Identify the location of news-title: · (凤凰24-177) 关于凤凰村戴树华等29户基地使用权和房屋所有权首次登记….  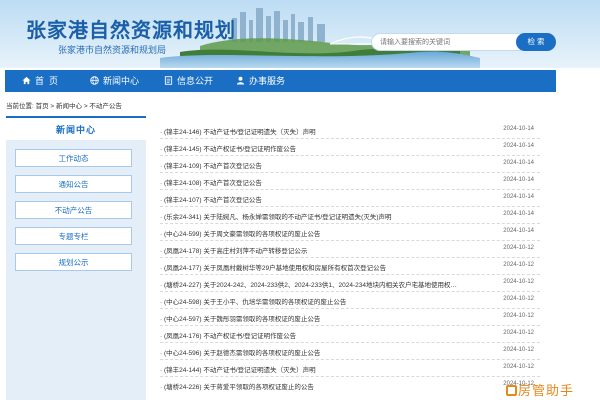
(325, 267).